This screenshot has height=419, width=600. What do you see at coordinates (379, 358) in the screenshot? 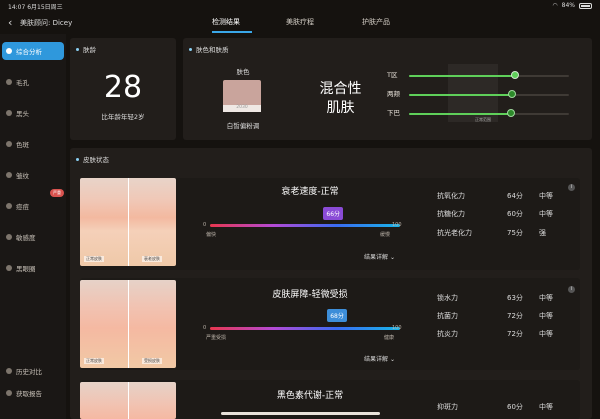
I see `barrier-details-link: 结果详解 ⌄` at bounding box center [379, 358].